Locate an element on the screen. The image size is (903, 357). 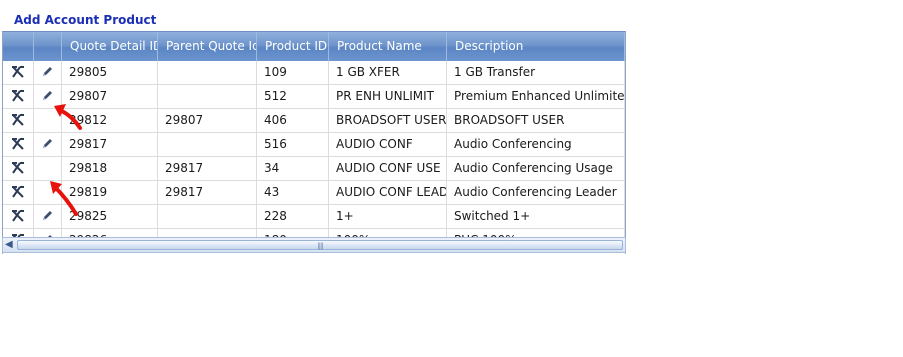
header-edit-col is located at coordinates (48, 46).